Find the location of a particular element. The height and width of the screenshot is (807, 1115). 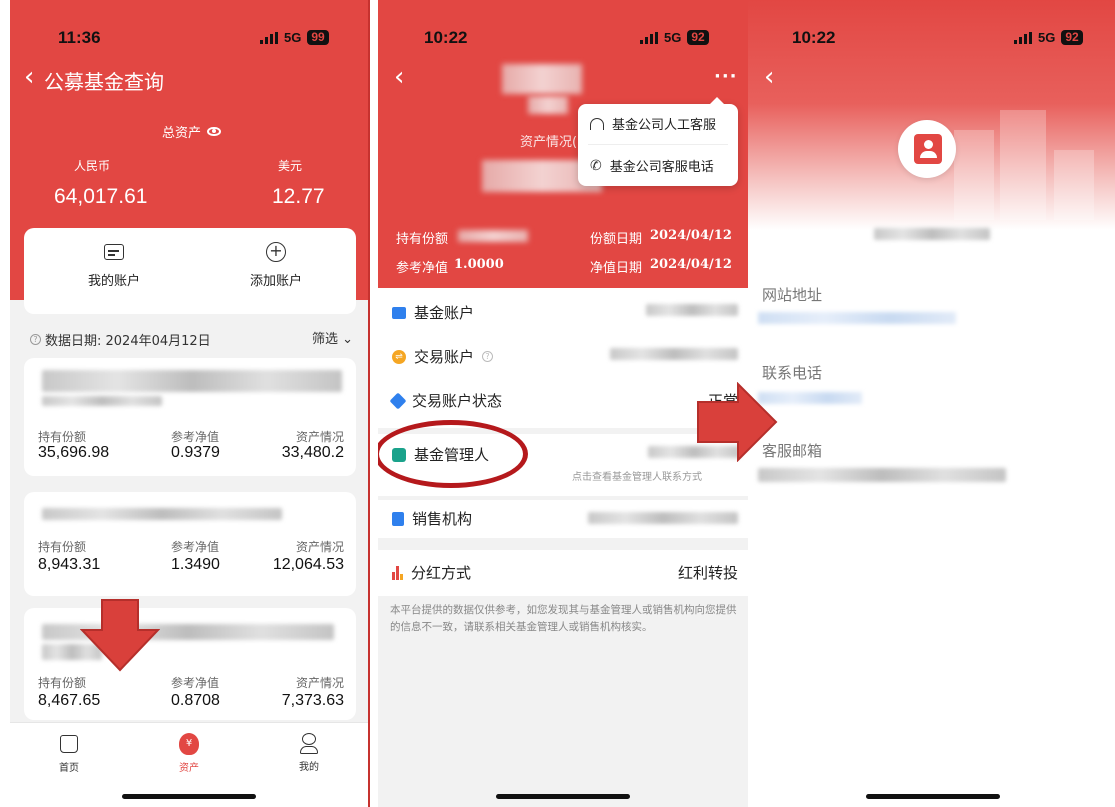

nav-value: 1.0000 is located at coordinates (479, 264).